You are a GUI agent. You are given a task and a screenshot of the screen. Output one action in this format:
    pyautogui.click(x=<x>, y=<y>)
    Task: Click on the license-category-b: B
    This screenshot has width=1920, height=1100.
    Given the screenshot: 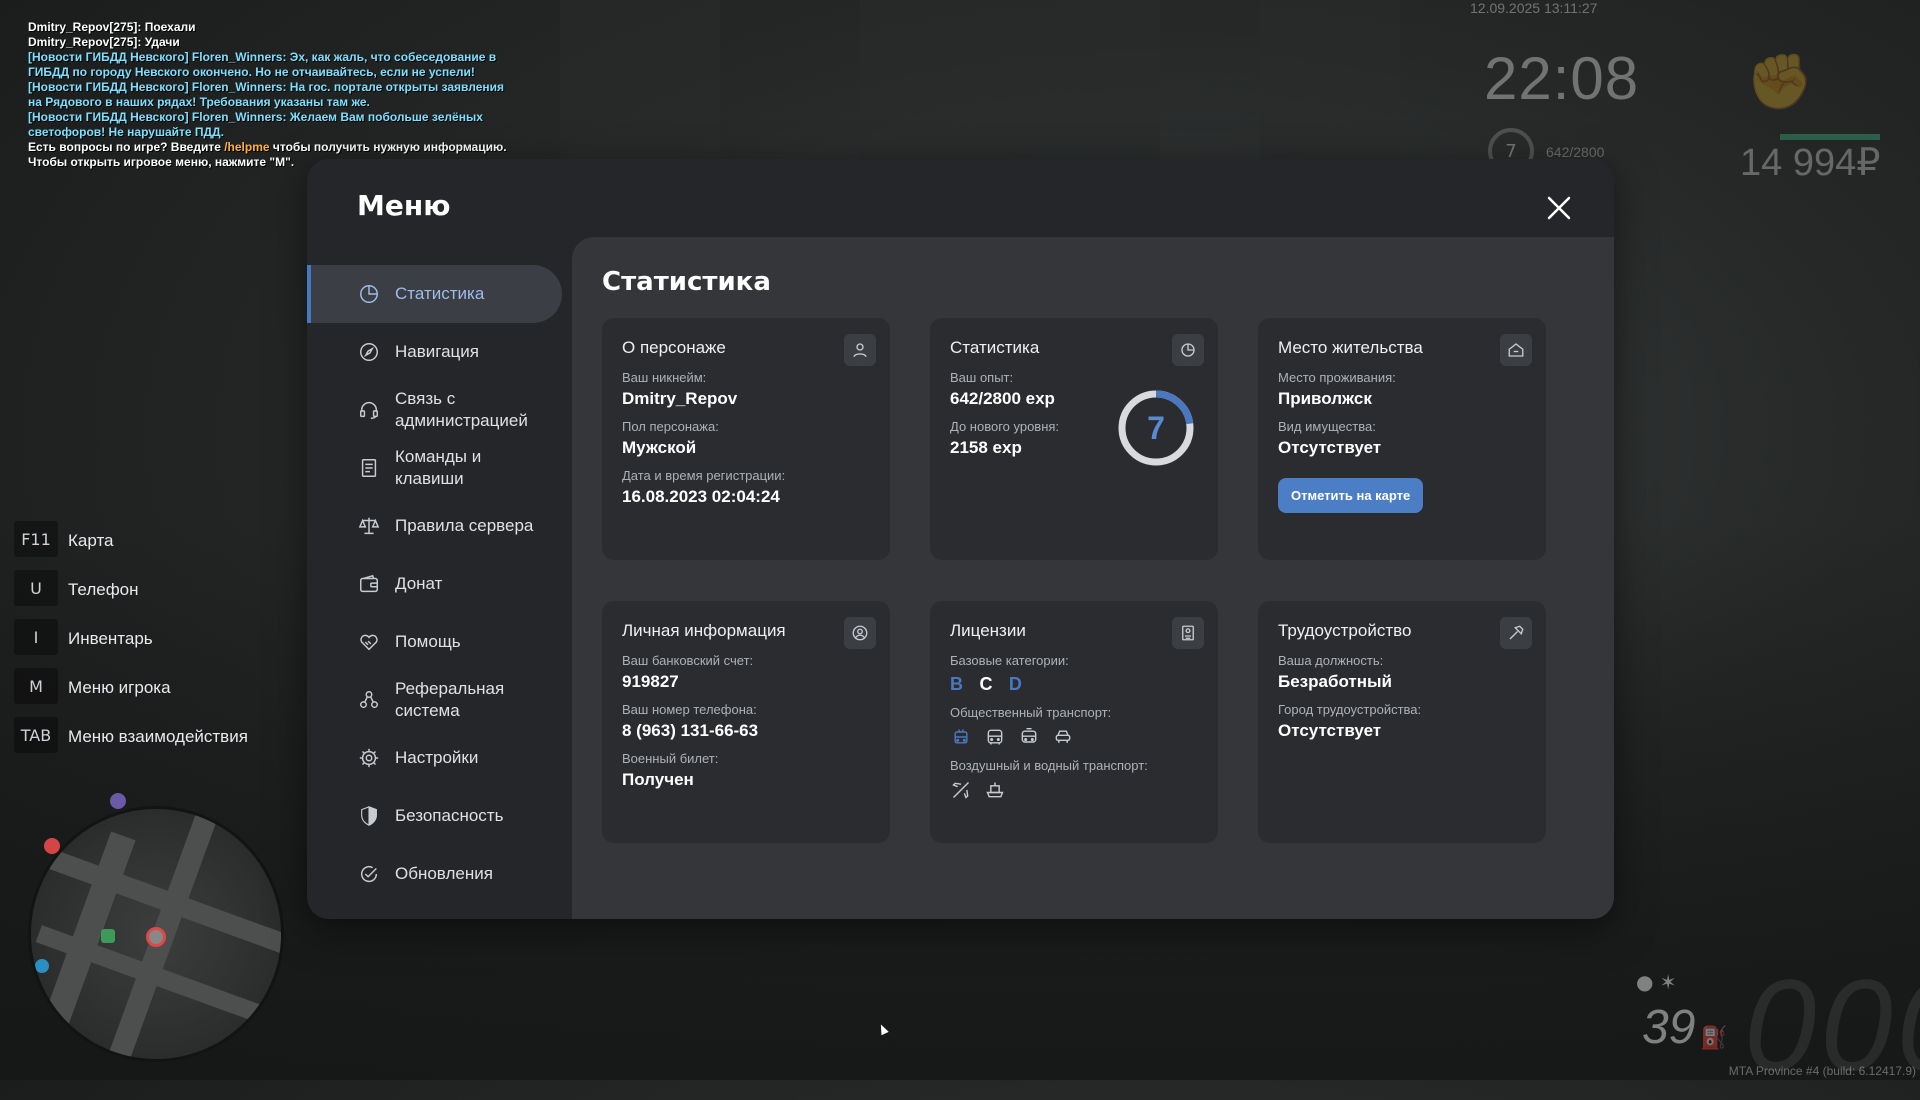 What is the action you would take?
    pyautogui.click(x=956, y=684)
    